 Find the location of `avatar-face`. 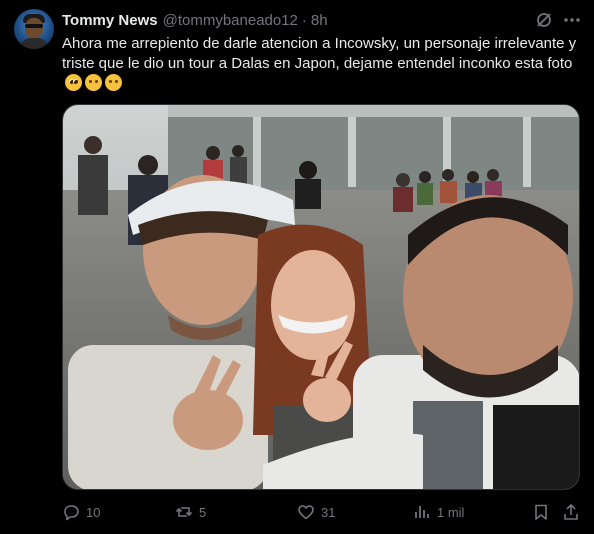

avatar-face is located at coordinates (34, 28).